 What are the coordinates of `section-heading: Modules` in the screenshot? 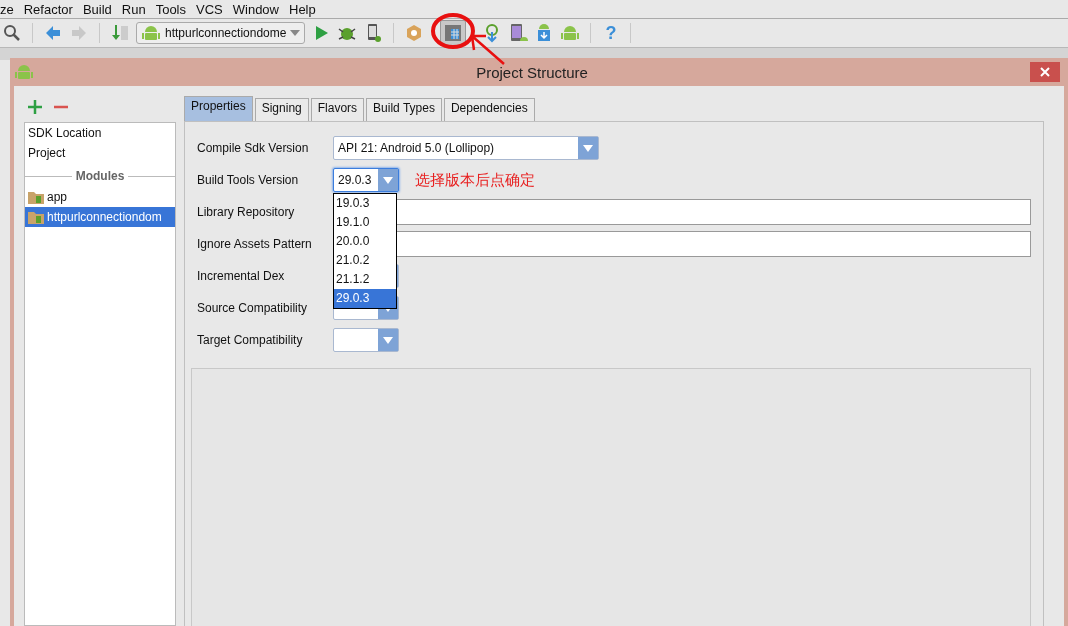 It's located at (100, 176).